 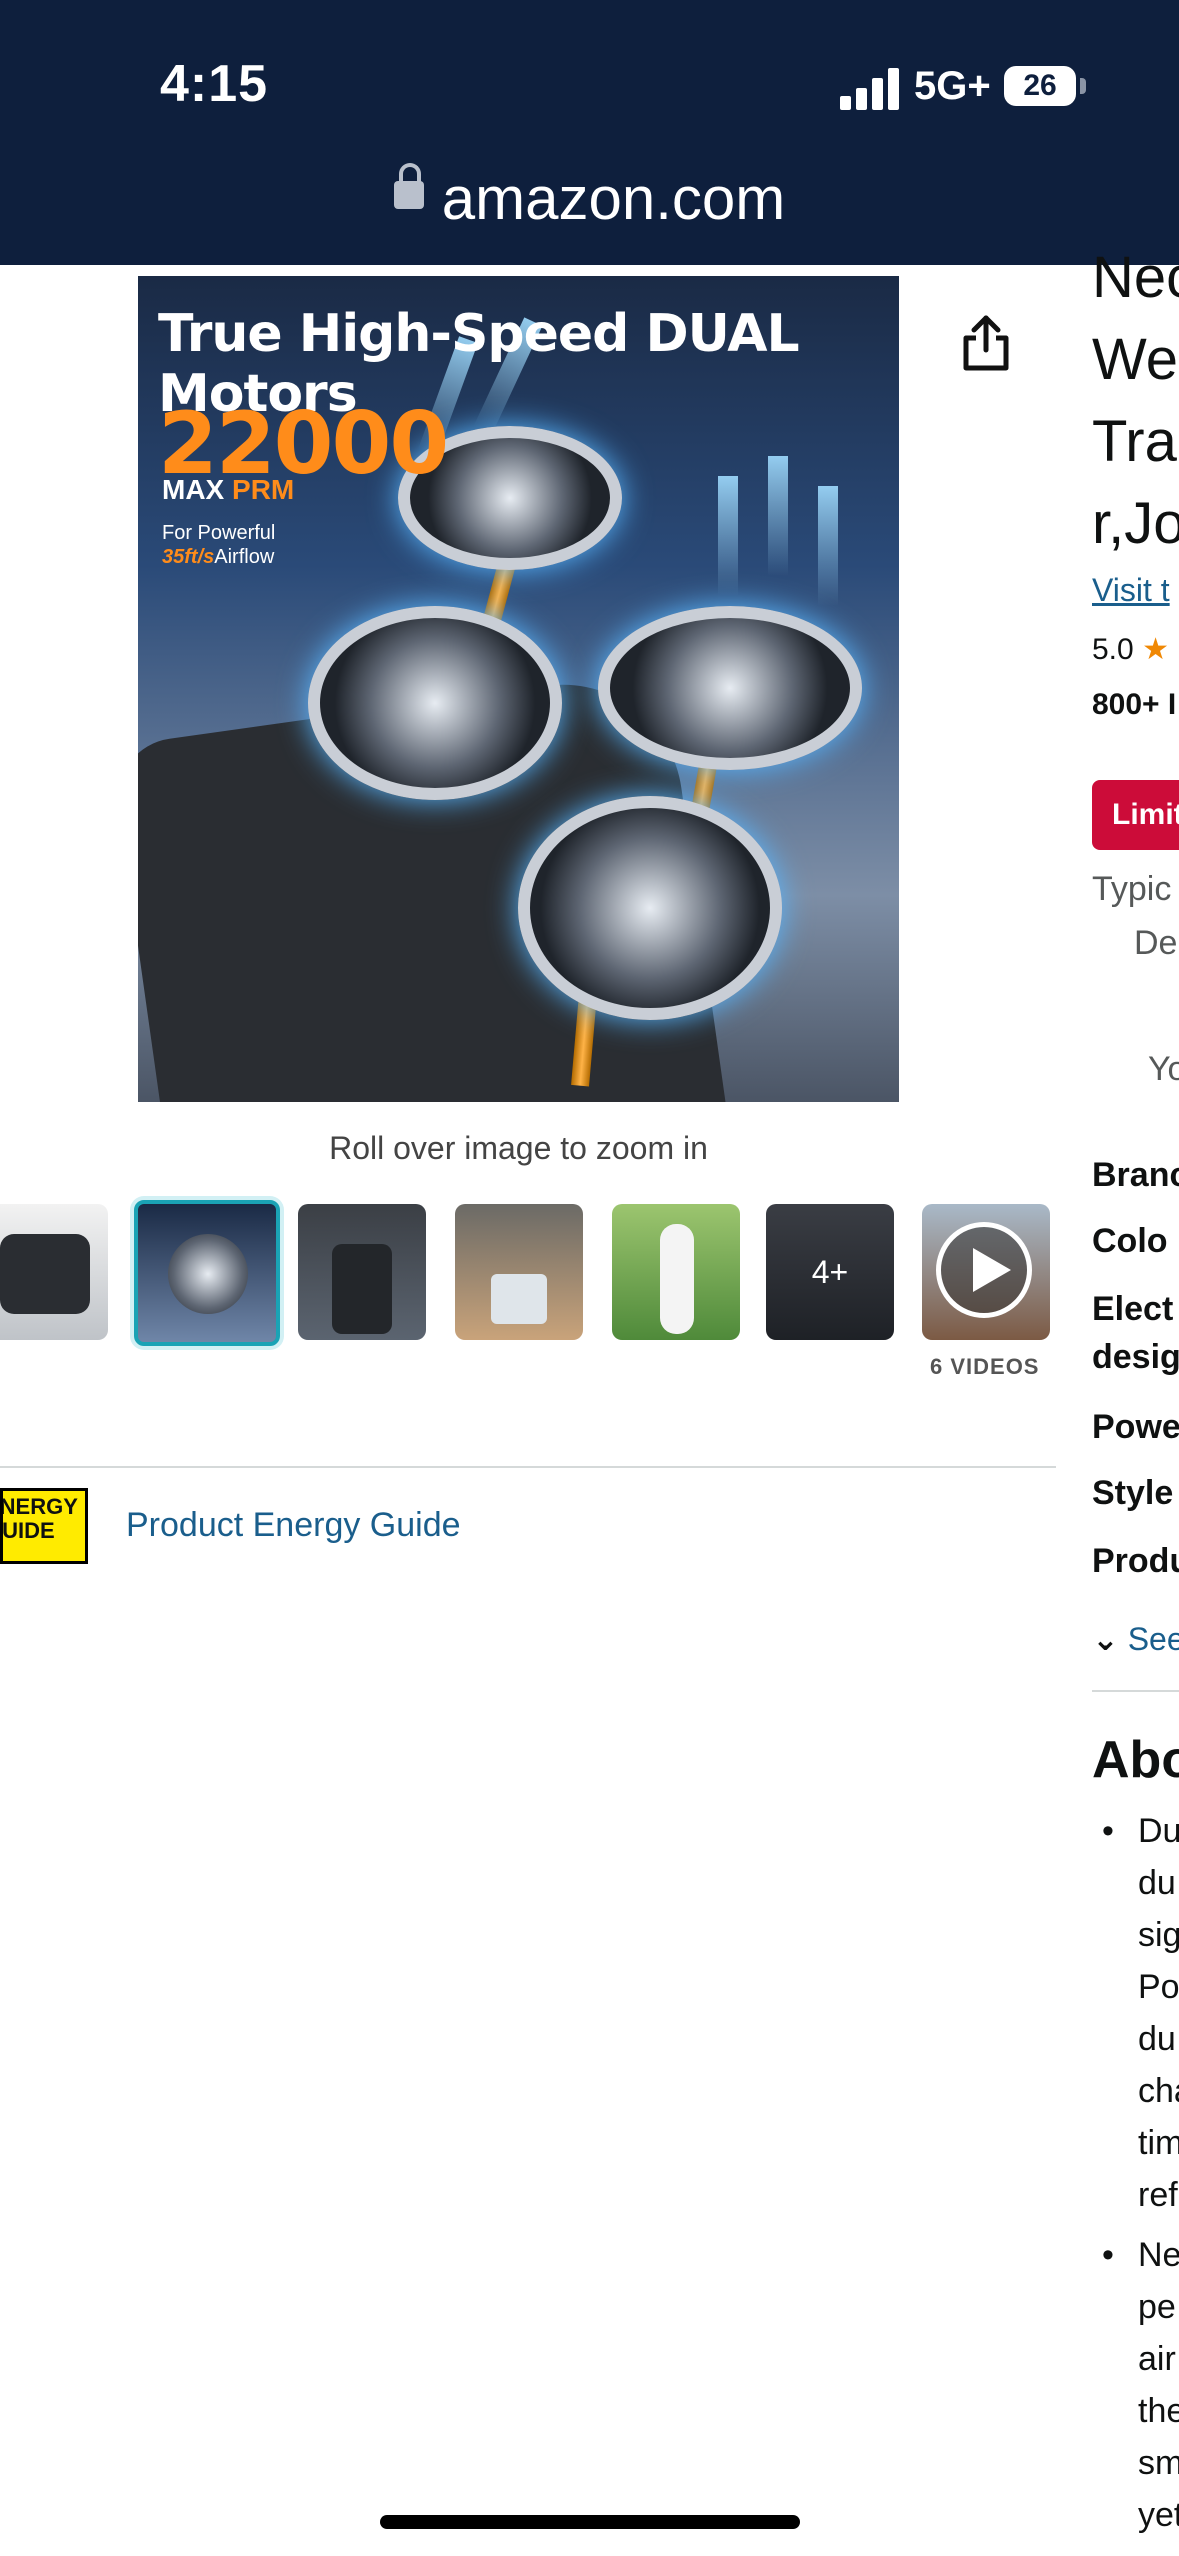 I want to click on bullet2-line-5: sm, so click(x=1158, y=2463).